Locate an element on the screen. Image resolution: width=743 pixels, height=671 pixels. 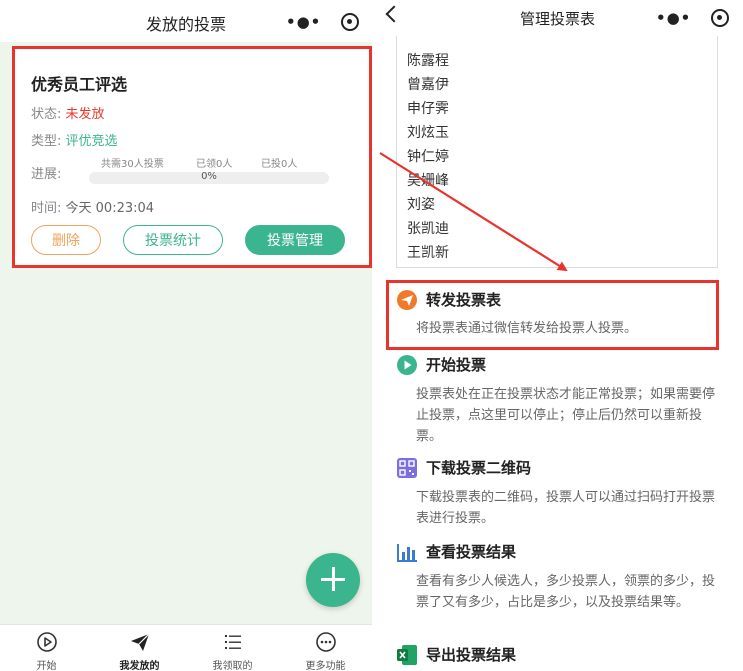
feature-desc: 下载投票表的二维码，投票人可以通过扫码打开投票表进行投票。 is located at coordinates (566, 508).